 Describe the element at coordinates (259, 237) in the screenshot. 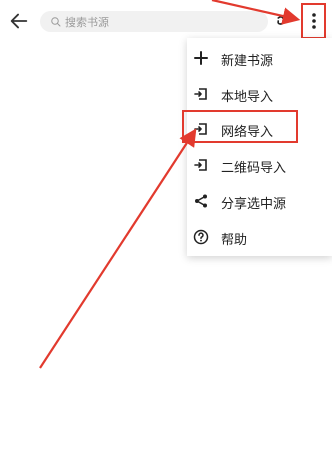

I see `menu-item-help: 帮助` at that location.